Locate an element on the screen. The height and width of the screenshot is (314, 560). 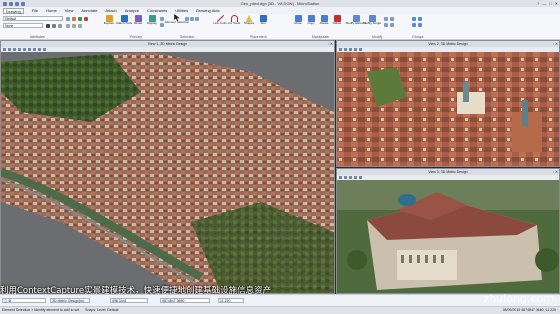
drop-icon is located at coordinates (420, 25).